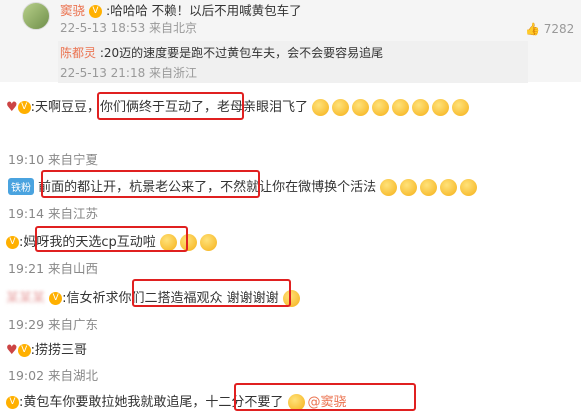 This screenshot has width=581, height=414. Describe the element at coordinates (290, 348) in the screenshot. I see `comment-5: ♥ V:捞捞三哥` at that location.